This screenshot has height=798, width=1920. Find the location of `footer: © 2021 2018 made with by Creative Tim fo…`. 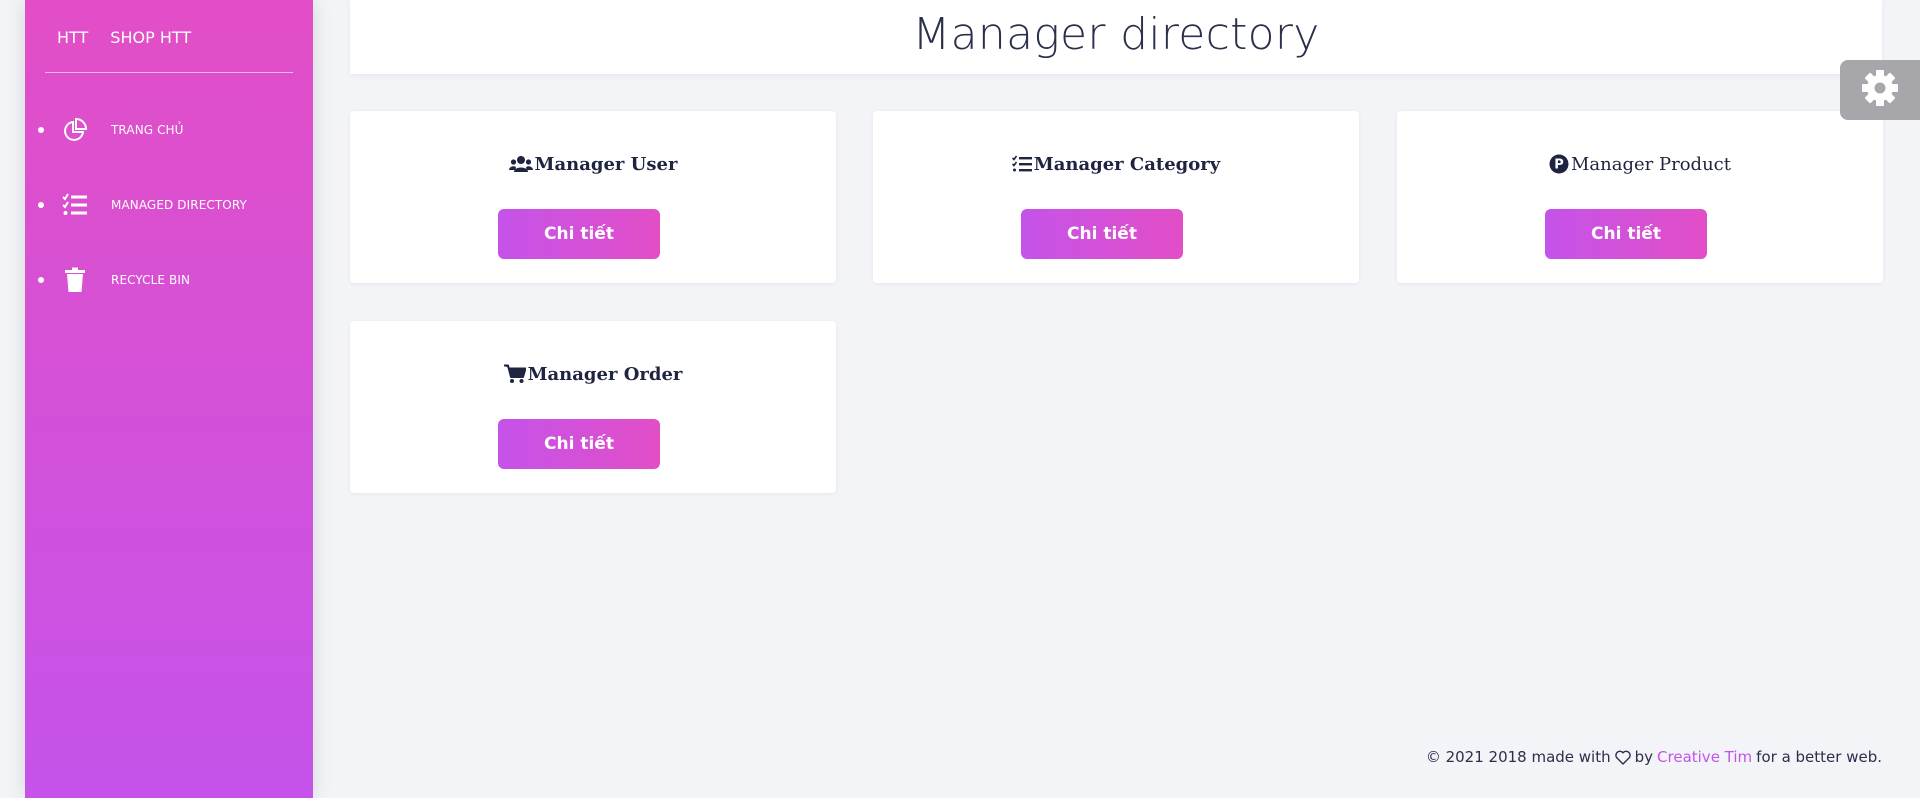

footer: © 2021 2018 made with by Creative Tim fo… is located at coordinates (1654, 757).